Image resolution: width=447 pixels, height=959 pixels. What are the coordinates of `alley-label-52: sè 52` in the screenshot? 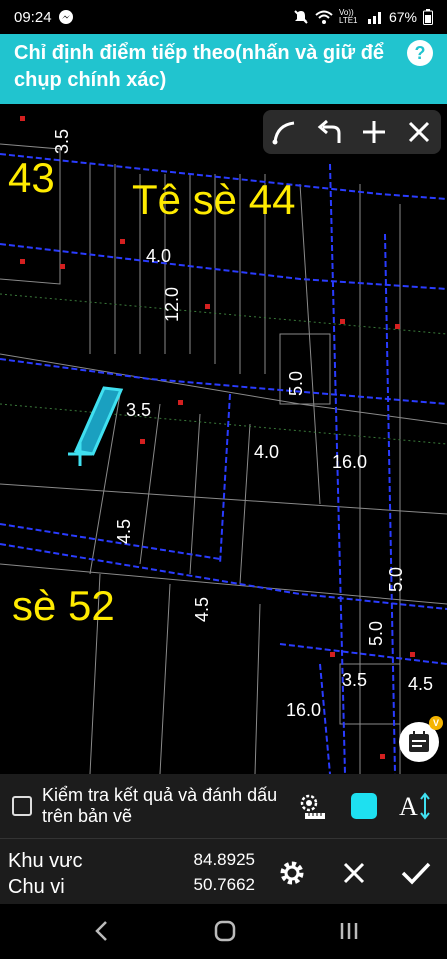 It's located at (63, 605).